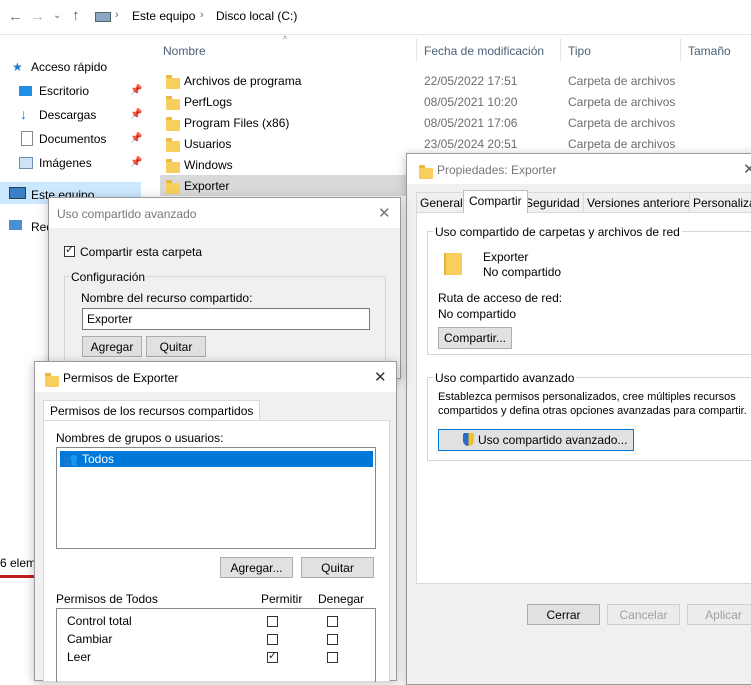  I want to click on network-path-label: Ruta de acceso de red:, so click(500, 298).